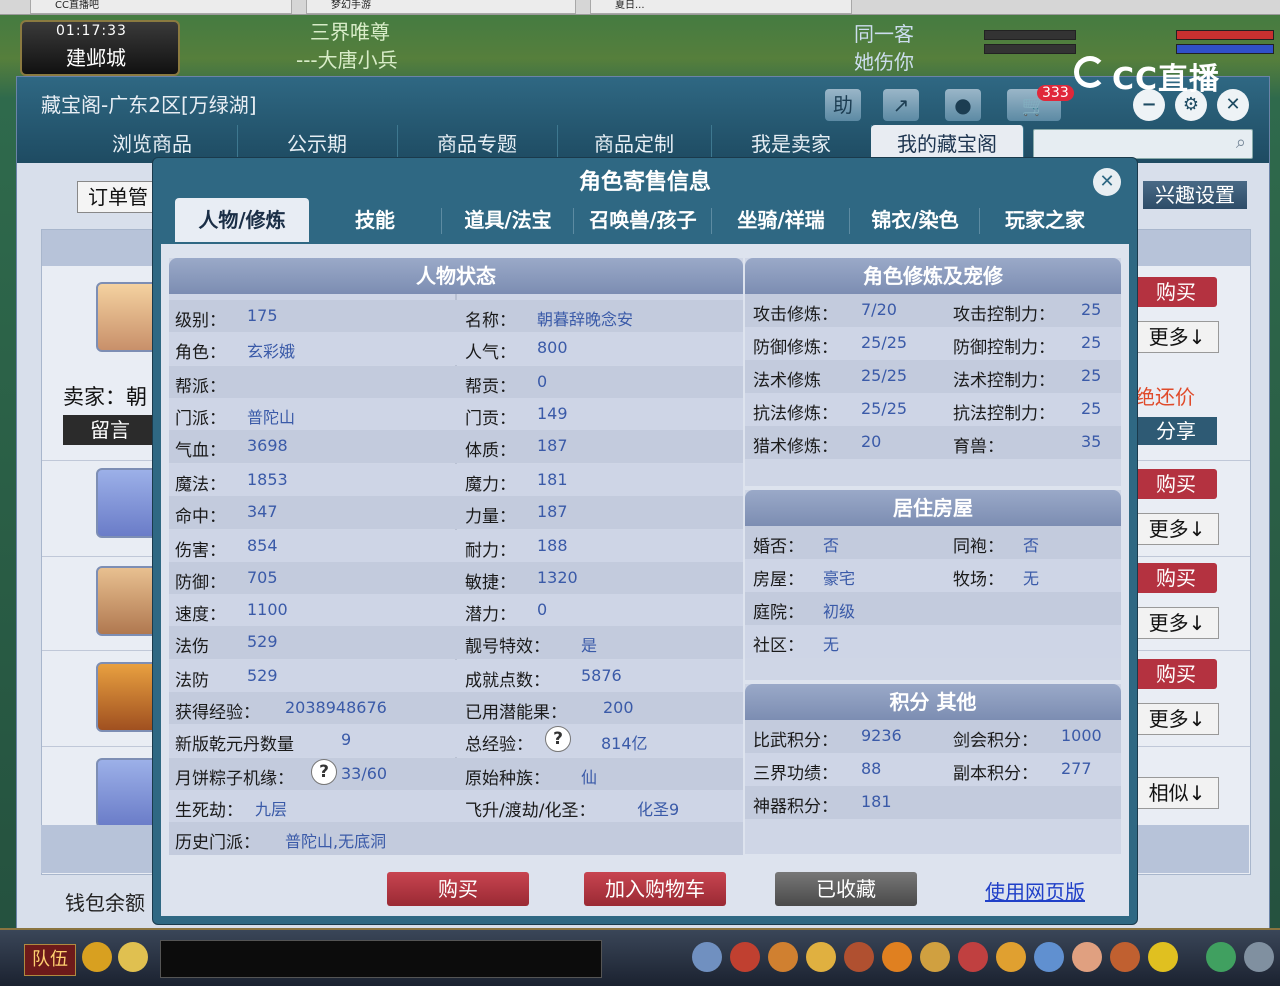  What do you see at coordinates (1143, 144) in the screenshot?
I see `search-input: ⌕` at bounding box center [1143, 144].